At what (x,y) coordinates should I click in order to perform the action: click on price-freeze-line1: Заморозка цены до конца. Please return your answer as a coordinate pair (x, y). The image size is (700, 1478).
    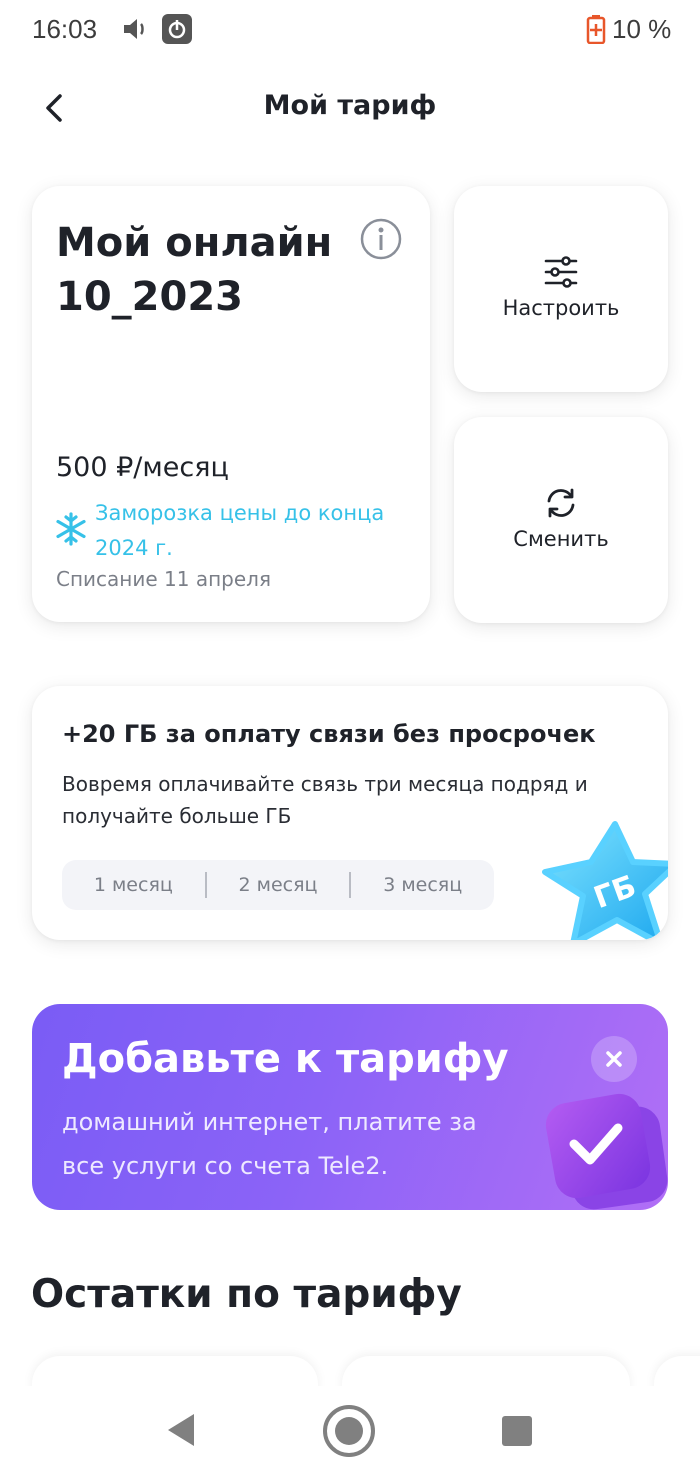
    Looking at the image, I should click on (240, 513).